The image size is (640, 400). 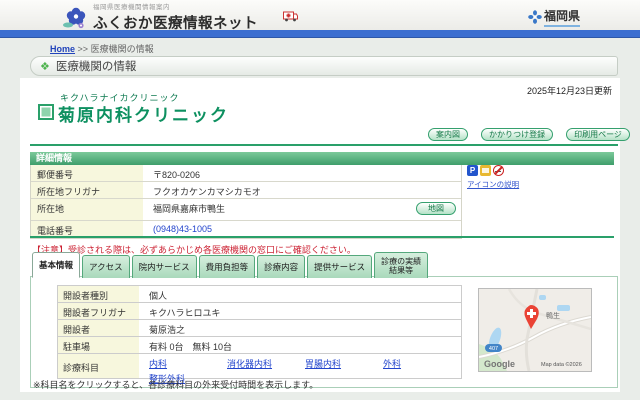 What do you see at coordinates (185, 313) in the screenshot?
I see `founder-kana-value: キクハラヒロユキ` at bounding box center [185, 313].